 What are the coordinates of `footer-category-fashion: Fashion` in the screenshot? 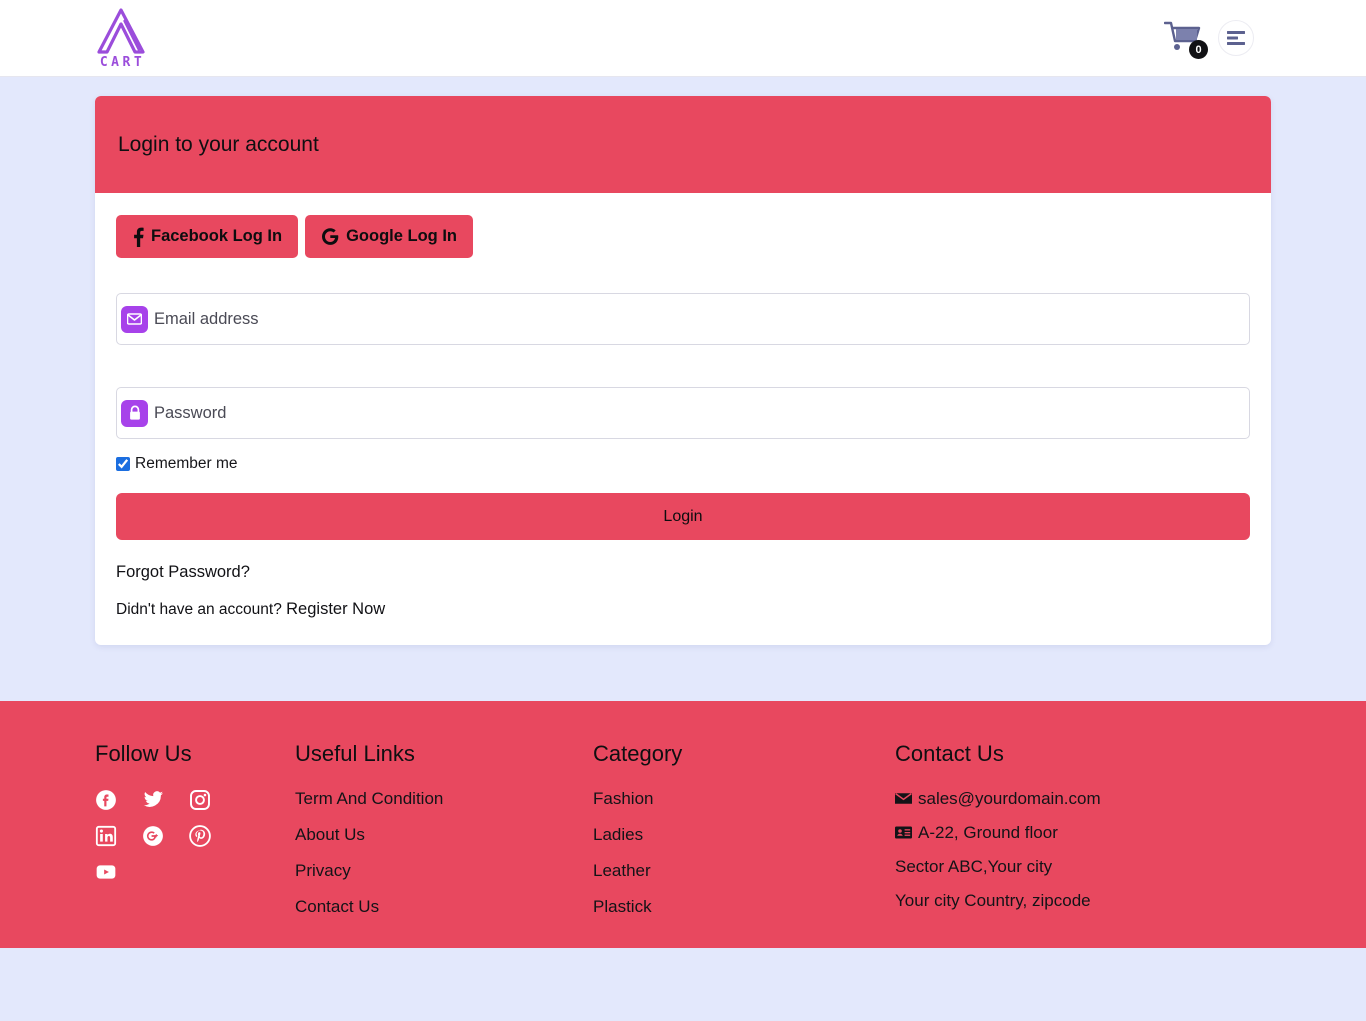 It's located at (744, 799).